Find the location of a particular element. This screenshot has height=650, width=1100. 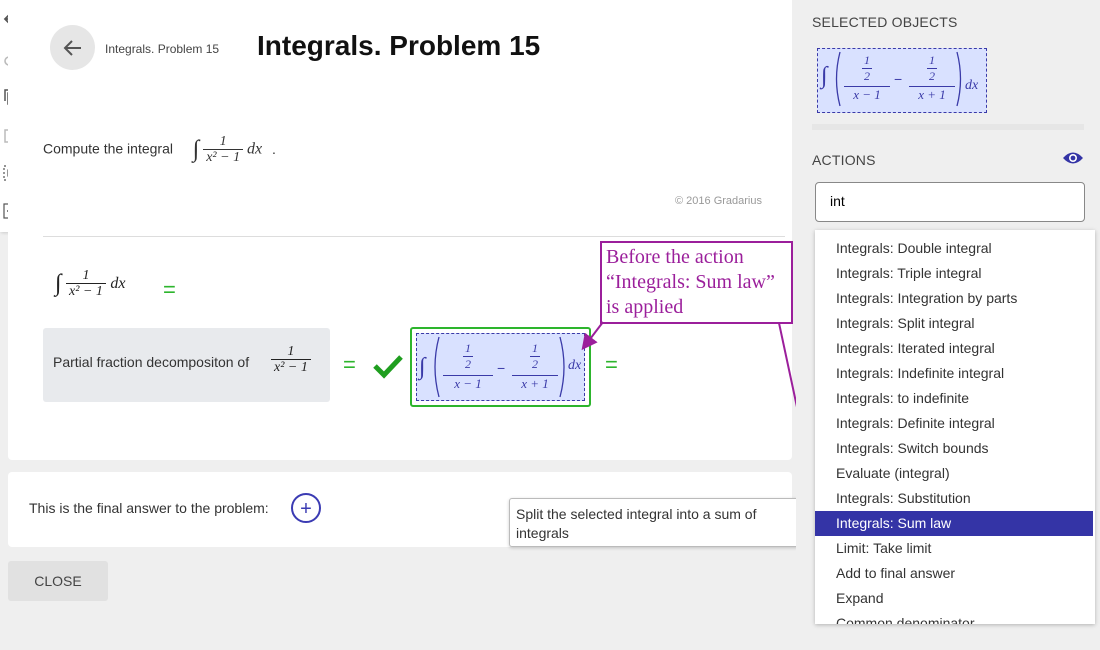

action-search-input is located at coordinates (950, 201).